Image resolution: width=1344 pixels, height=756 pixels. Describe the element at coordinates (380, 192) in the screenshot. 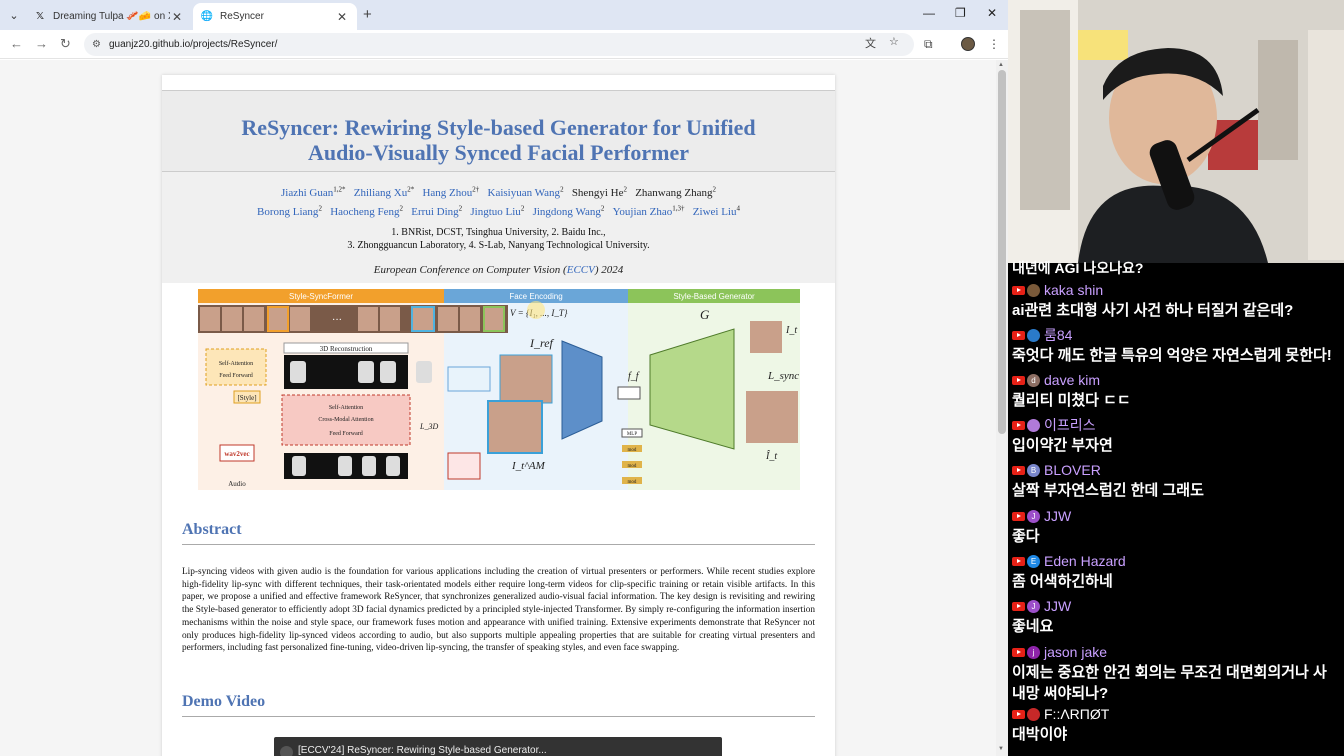

I see `author-name: Zhiliang Xu` at that location.